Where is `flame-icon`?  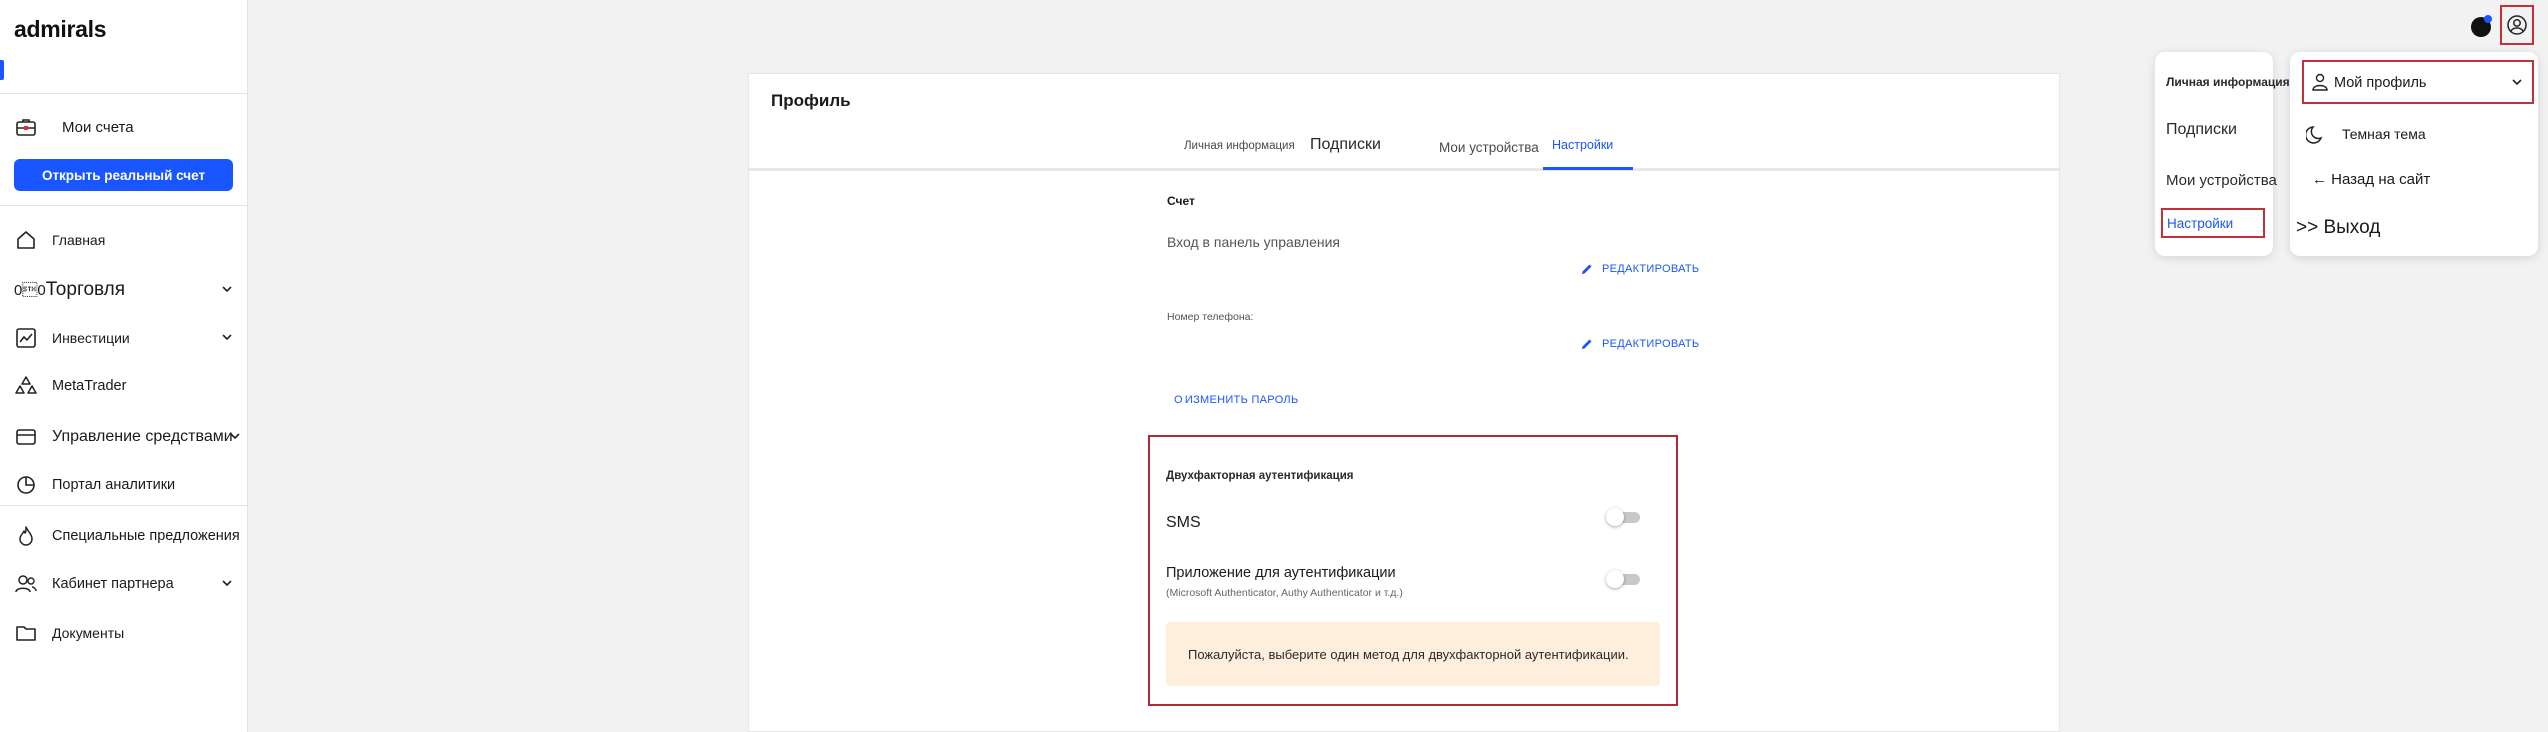
flame-icon is located at coordinates (26, 536).